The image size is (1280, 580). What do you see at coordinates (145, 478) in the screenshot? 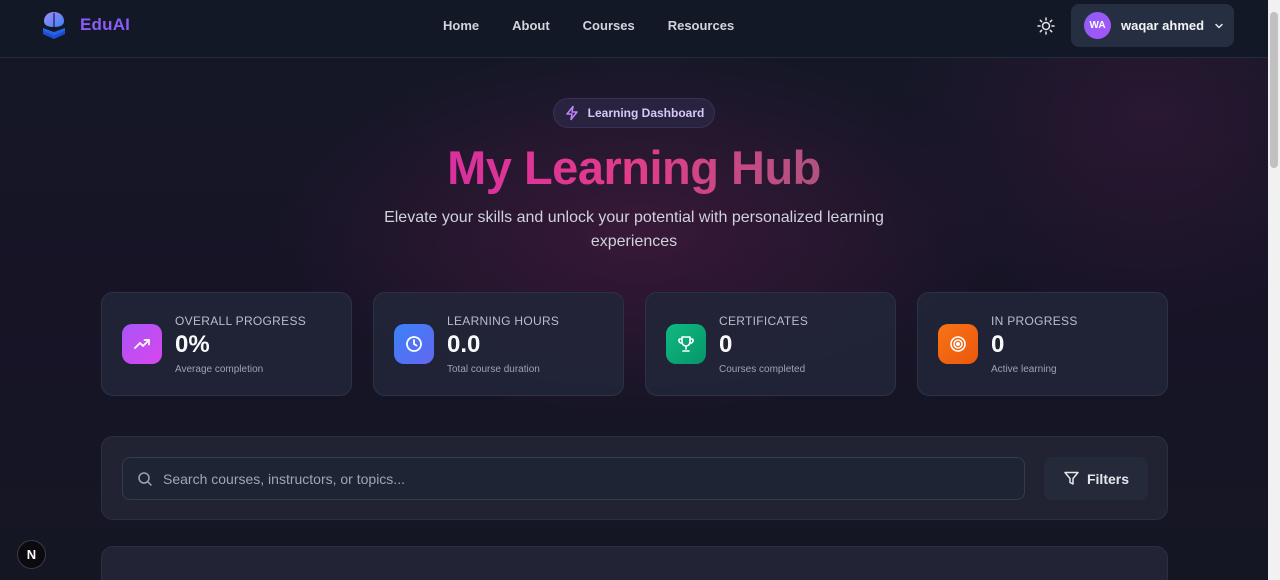
I see `search-icon` at bounding box center [145, 478].